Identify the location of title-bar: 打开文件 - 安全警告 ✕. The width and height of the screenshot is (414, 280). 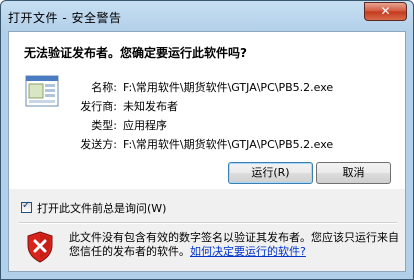
(207, 16).